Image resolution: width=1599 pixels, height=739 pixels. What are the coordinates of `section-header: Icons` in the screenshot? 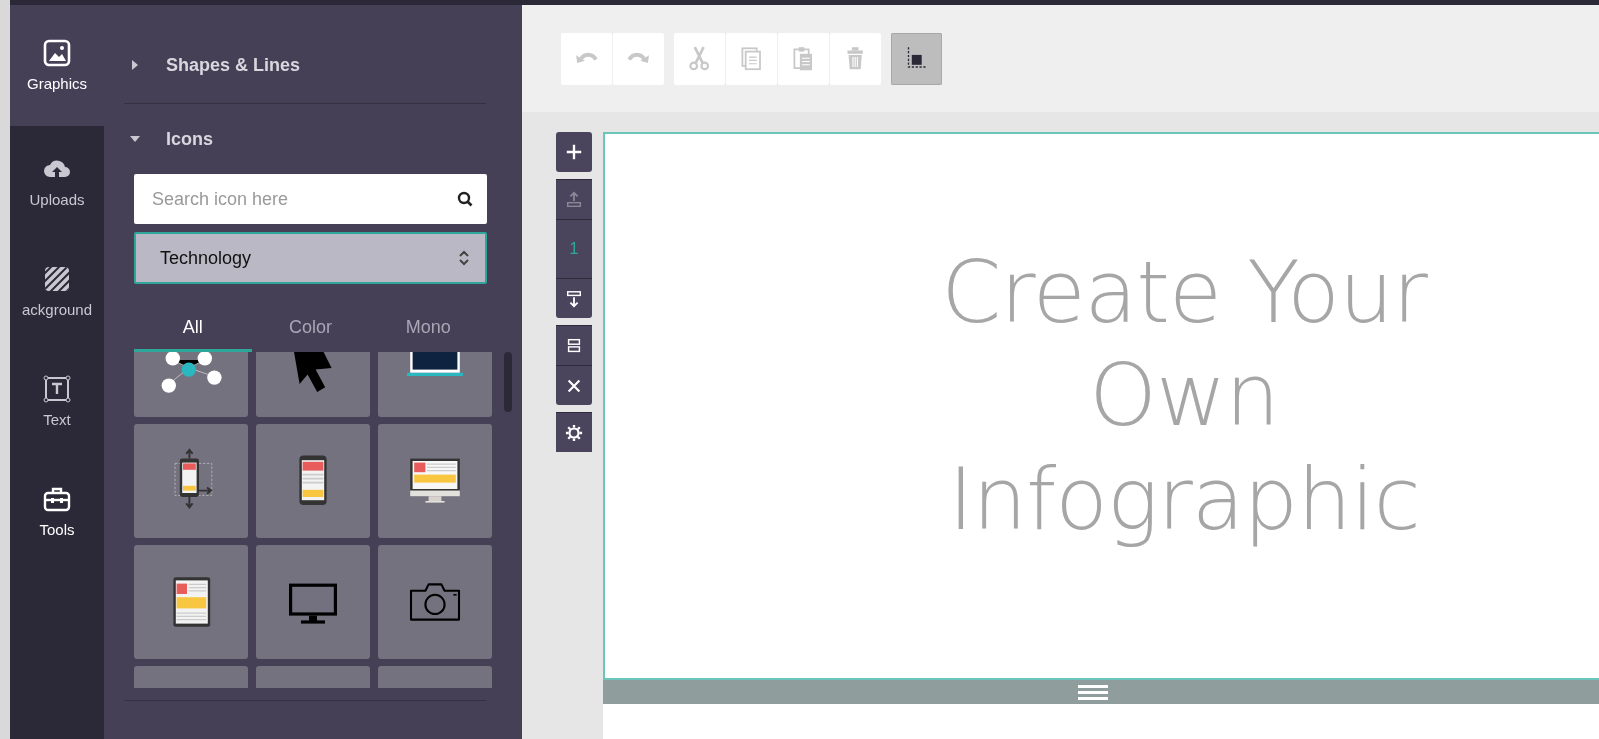 It's located at (305, 139).